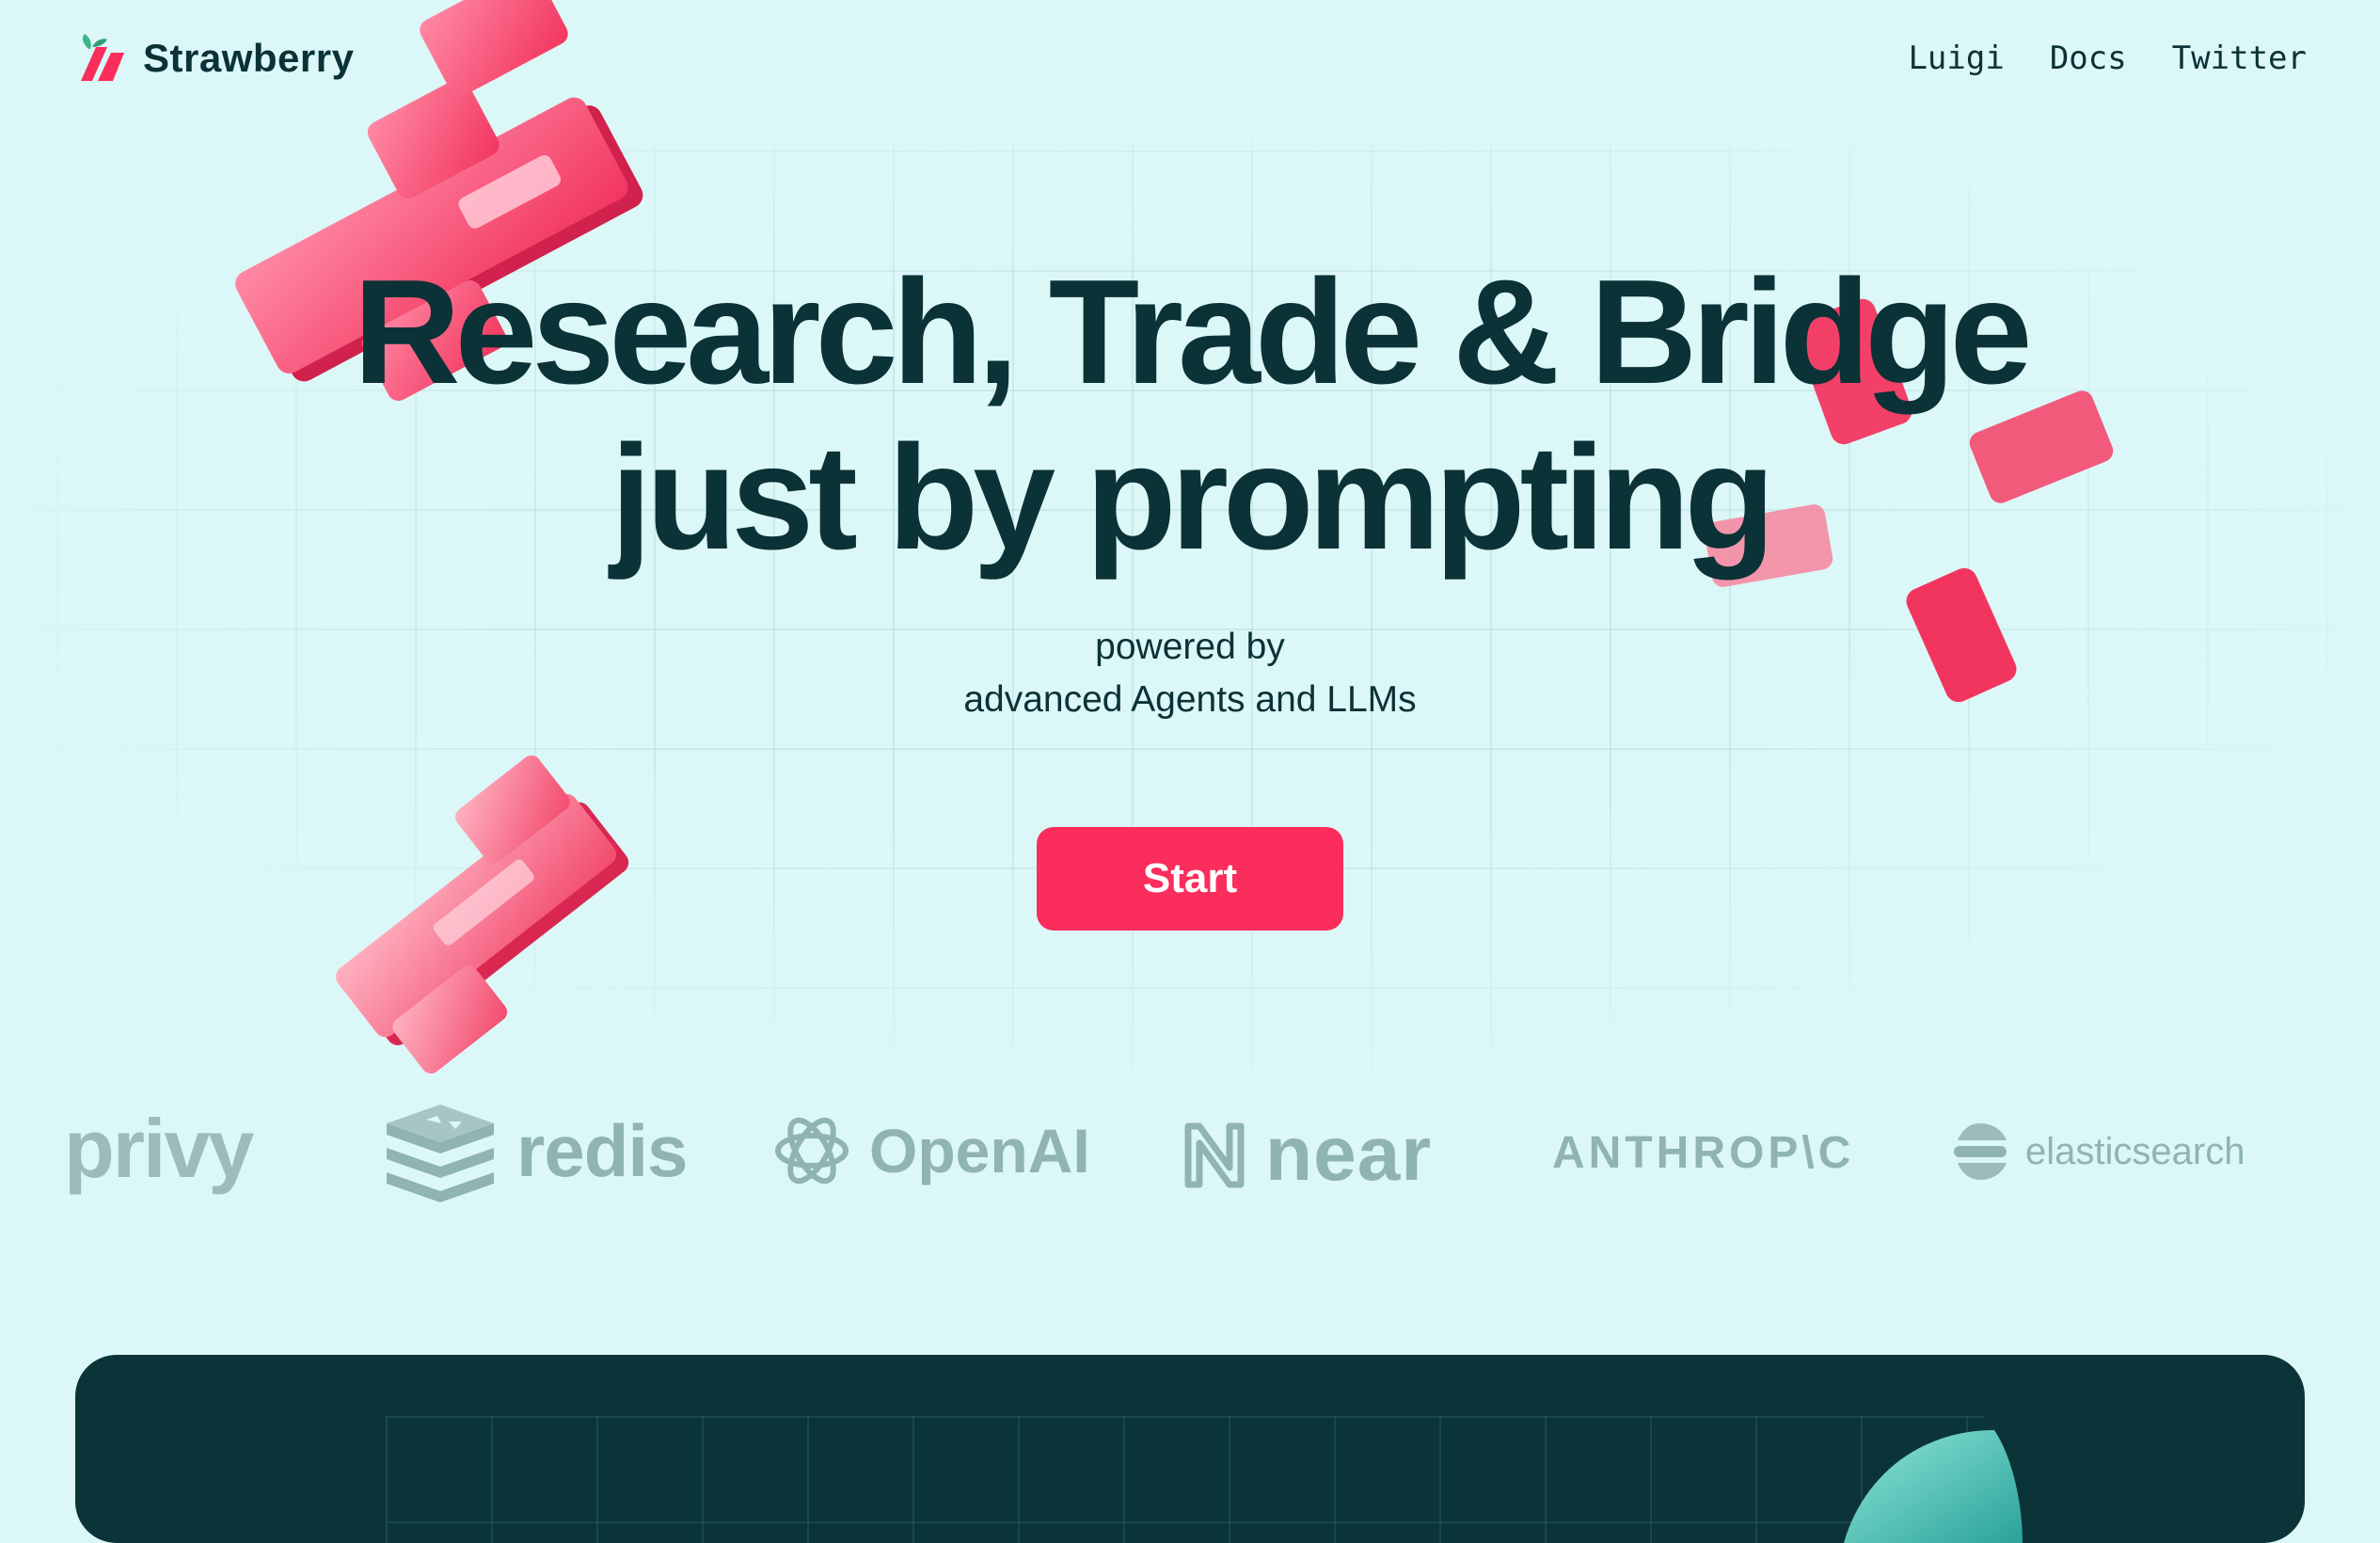  Describe the element at coordinates (2239, 58) in the screenshot. I see `nav-link-twitter: Twitter` at that location.